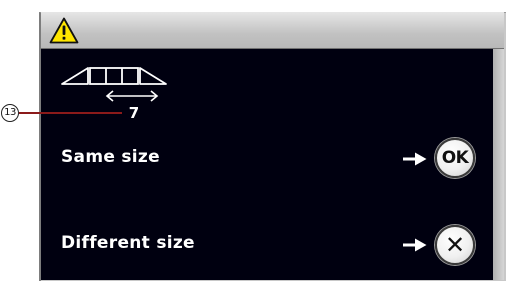  I want to click on title-bar, so click(272, 30).